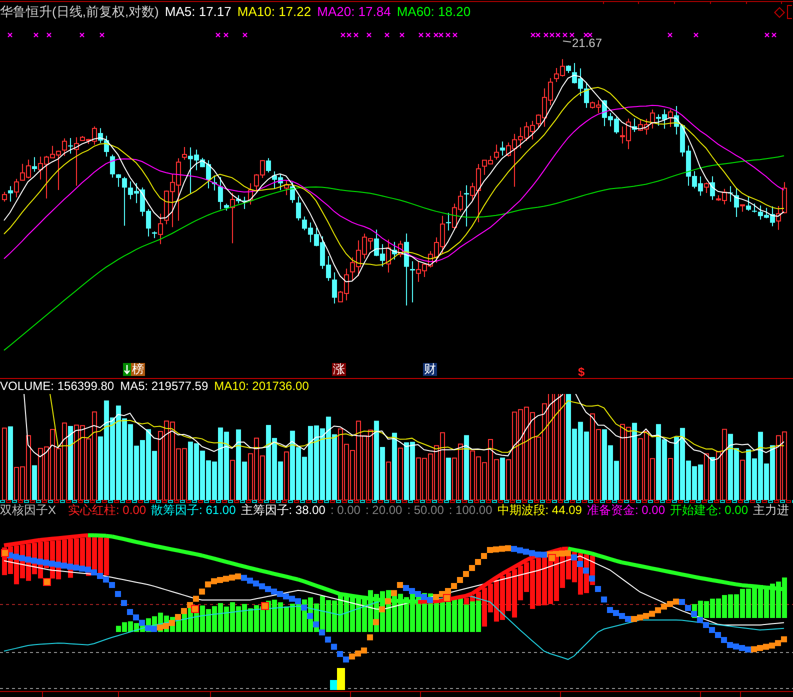 This screenshot has height=697, width=793. I want to click on rise-tag: 涨, so click(339, 369).